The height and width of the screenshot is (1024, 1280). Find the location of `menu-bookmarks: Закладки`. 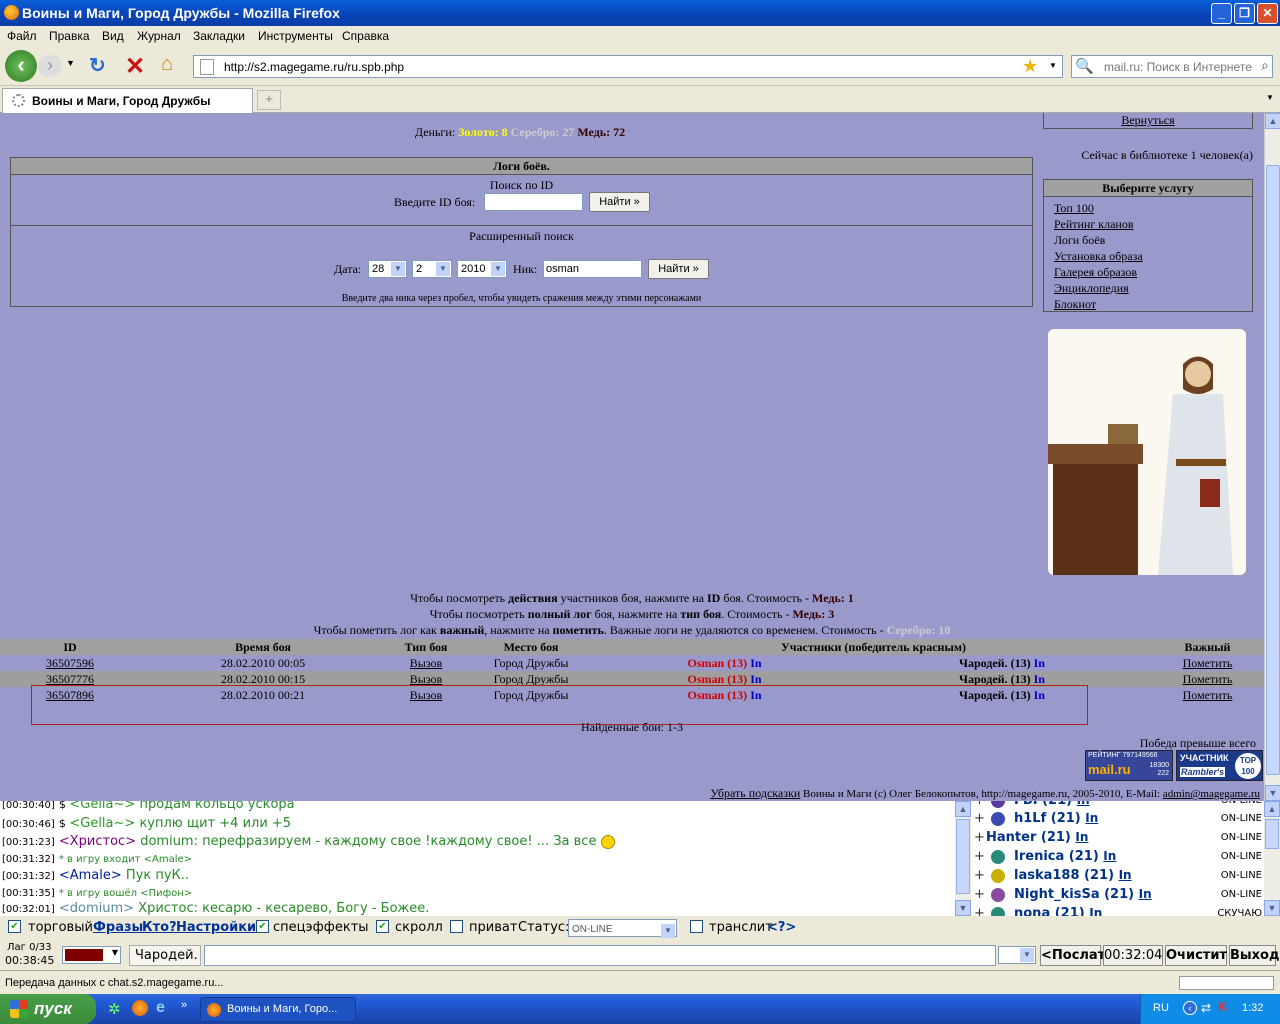

menu-bookmarks: Закладки is located at coordinates (219, 36).